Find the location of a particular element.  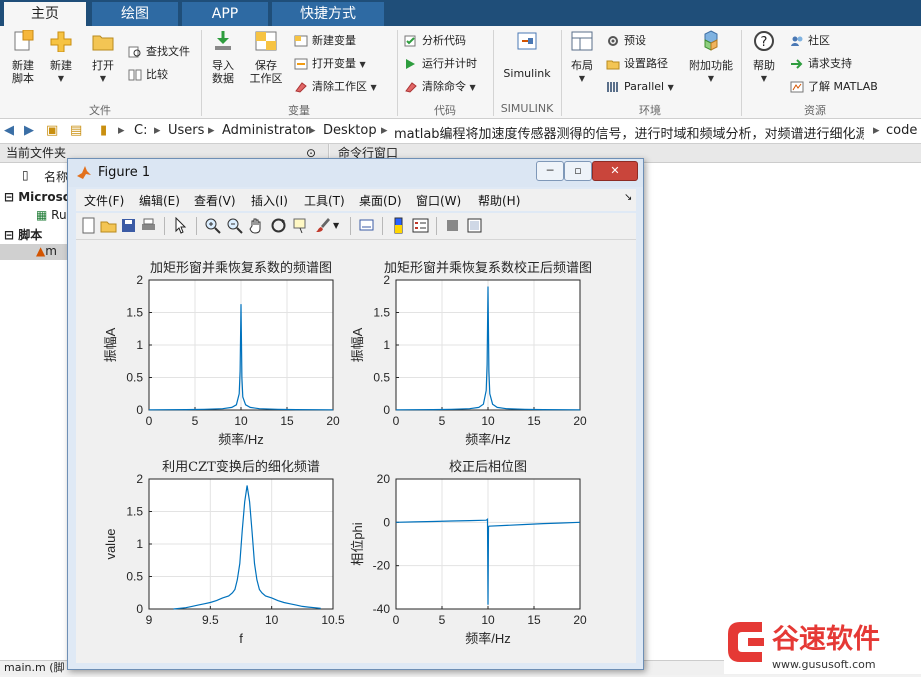

path-segment: Desktop is located at coordinates (350, 130).